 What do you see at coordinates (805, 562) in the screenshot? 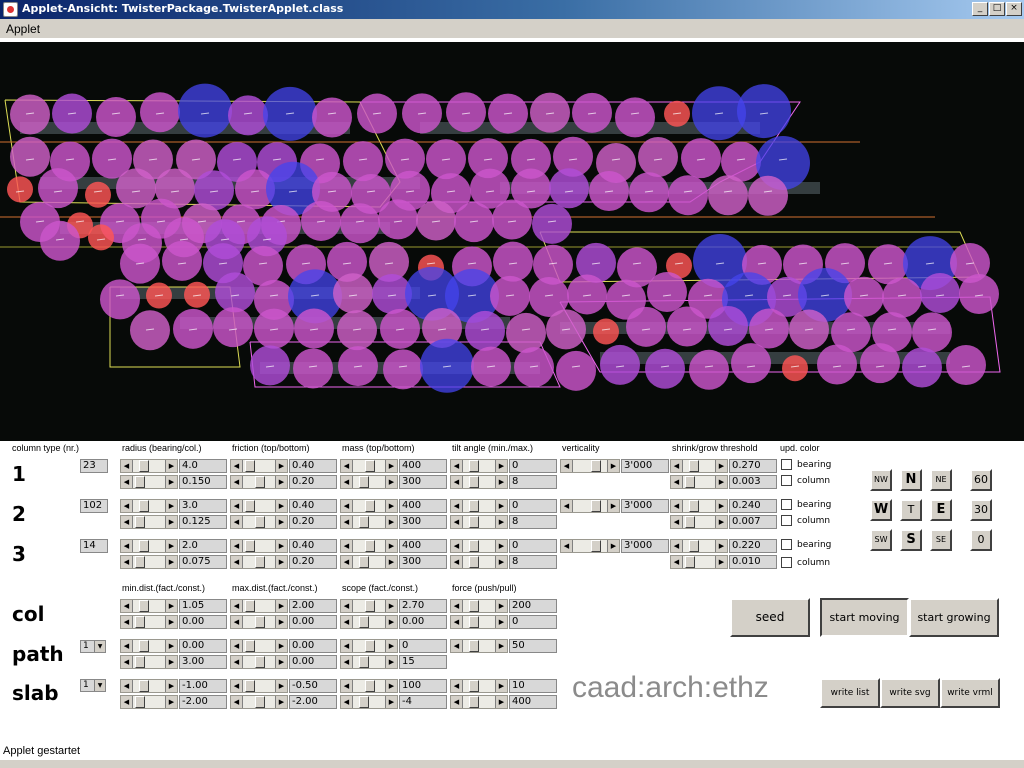
I see `column-checkbox-3: column` at bounding box center [805, 562].